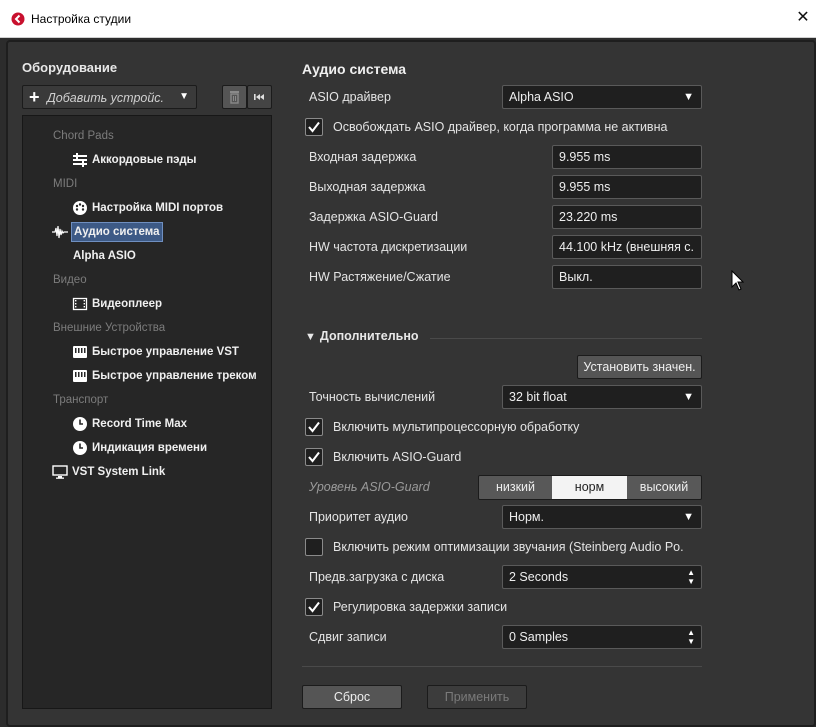 The width and height of the screenshot is (816, 727). I want to click on rewind-icon, so click(259, 97).